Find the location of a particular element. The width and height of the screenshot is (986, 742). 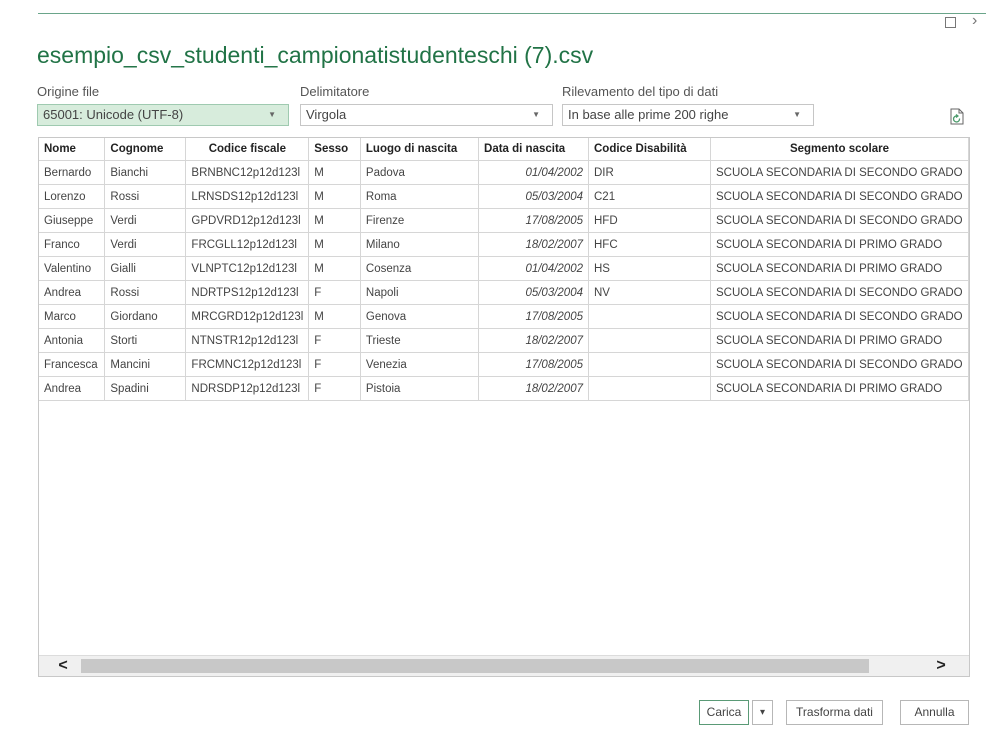

close-icon: › is located at coordinates (974, 21).